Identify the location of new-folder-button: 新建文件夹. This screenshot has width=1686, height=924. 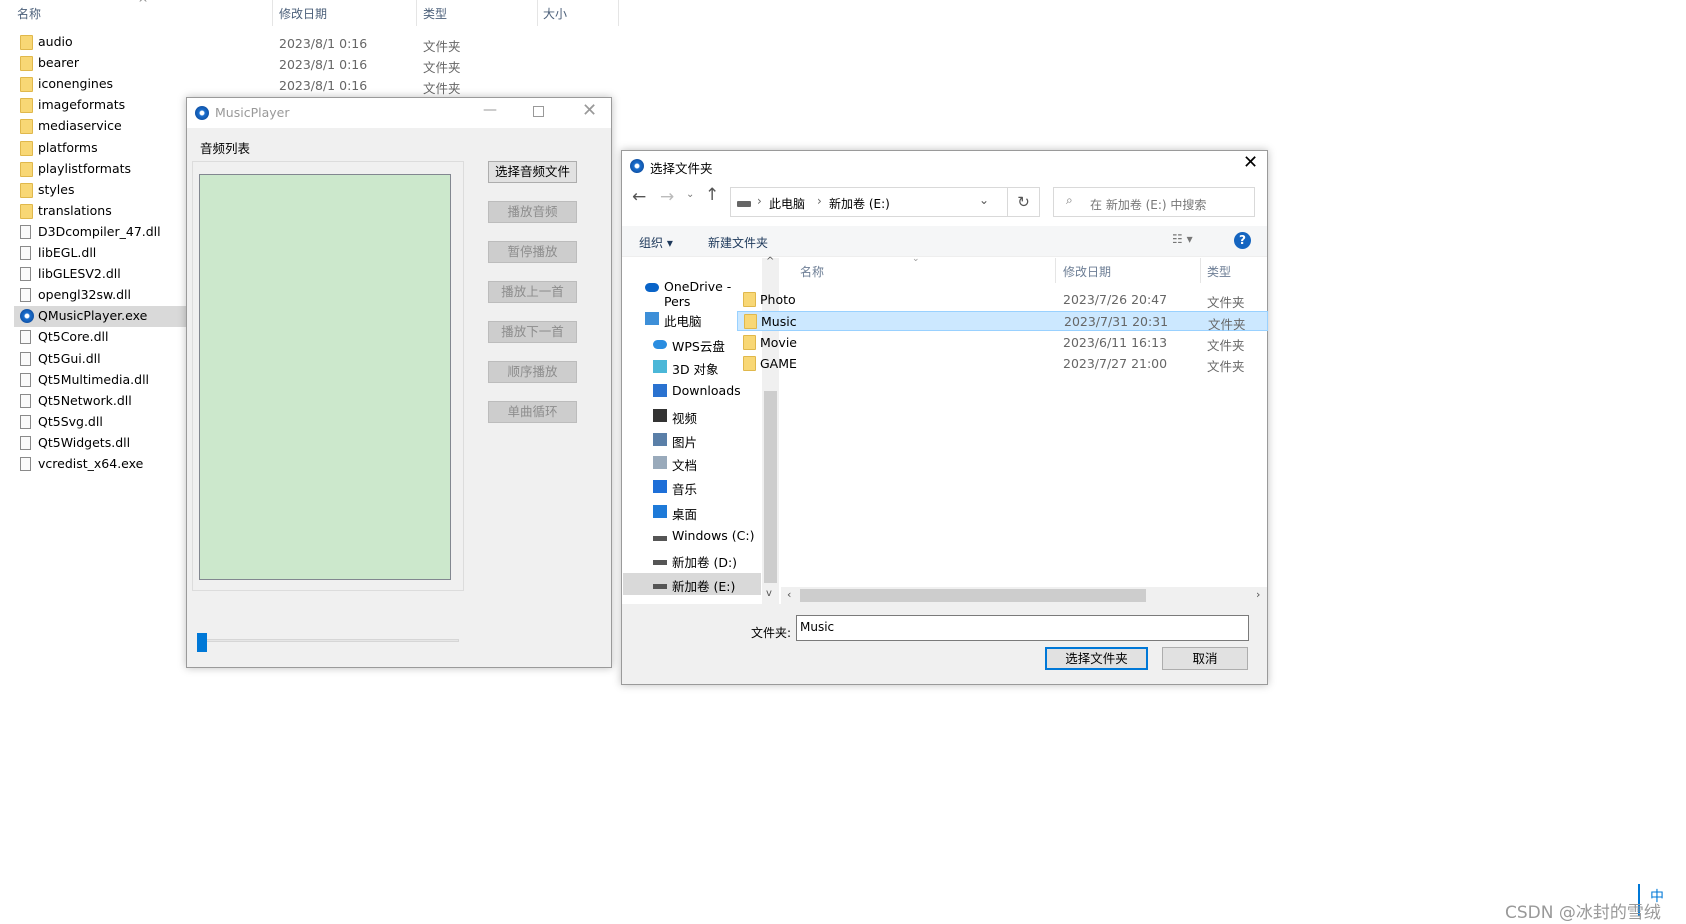
(738, 242).